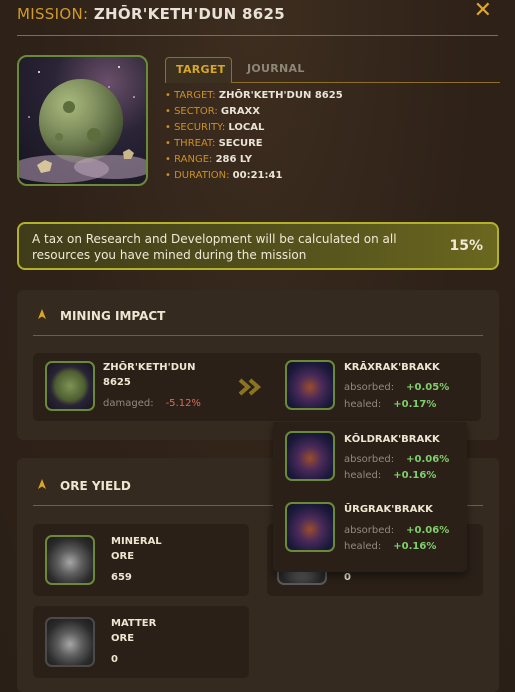  What do you see at coordinates (70, 642) in the screenshot?
I see `matter-ore-icon` at bounding box center [70, 642].